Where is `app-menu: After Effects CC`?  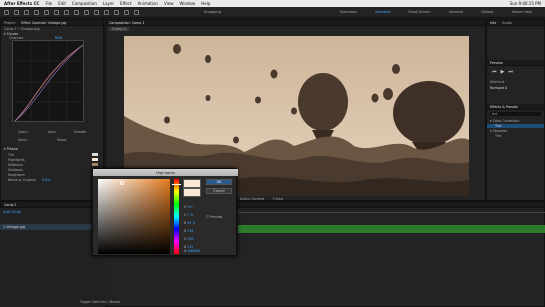 app-menu: After Effects CC is located at coordinates (21, 3).